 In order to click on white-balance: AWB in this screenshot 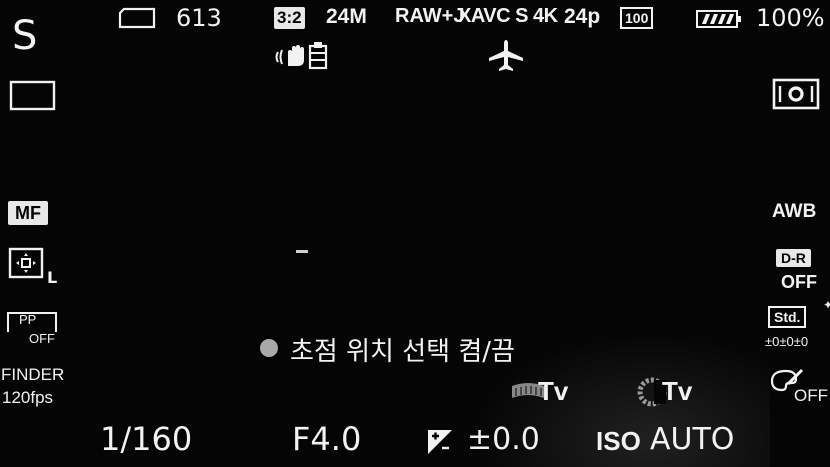, I will do `click(794, 212)`.